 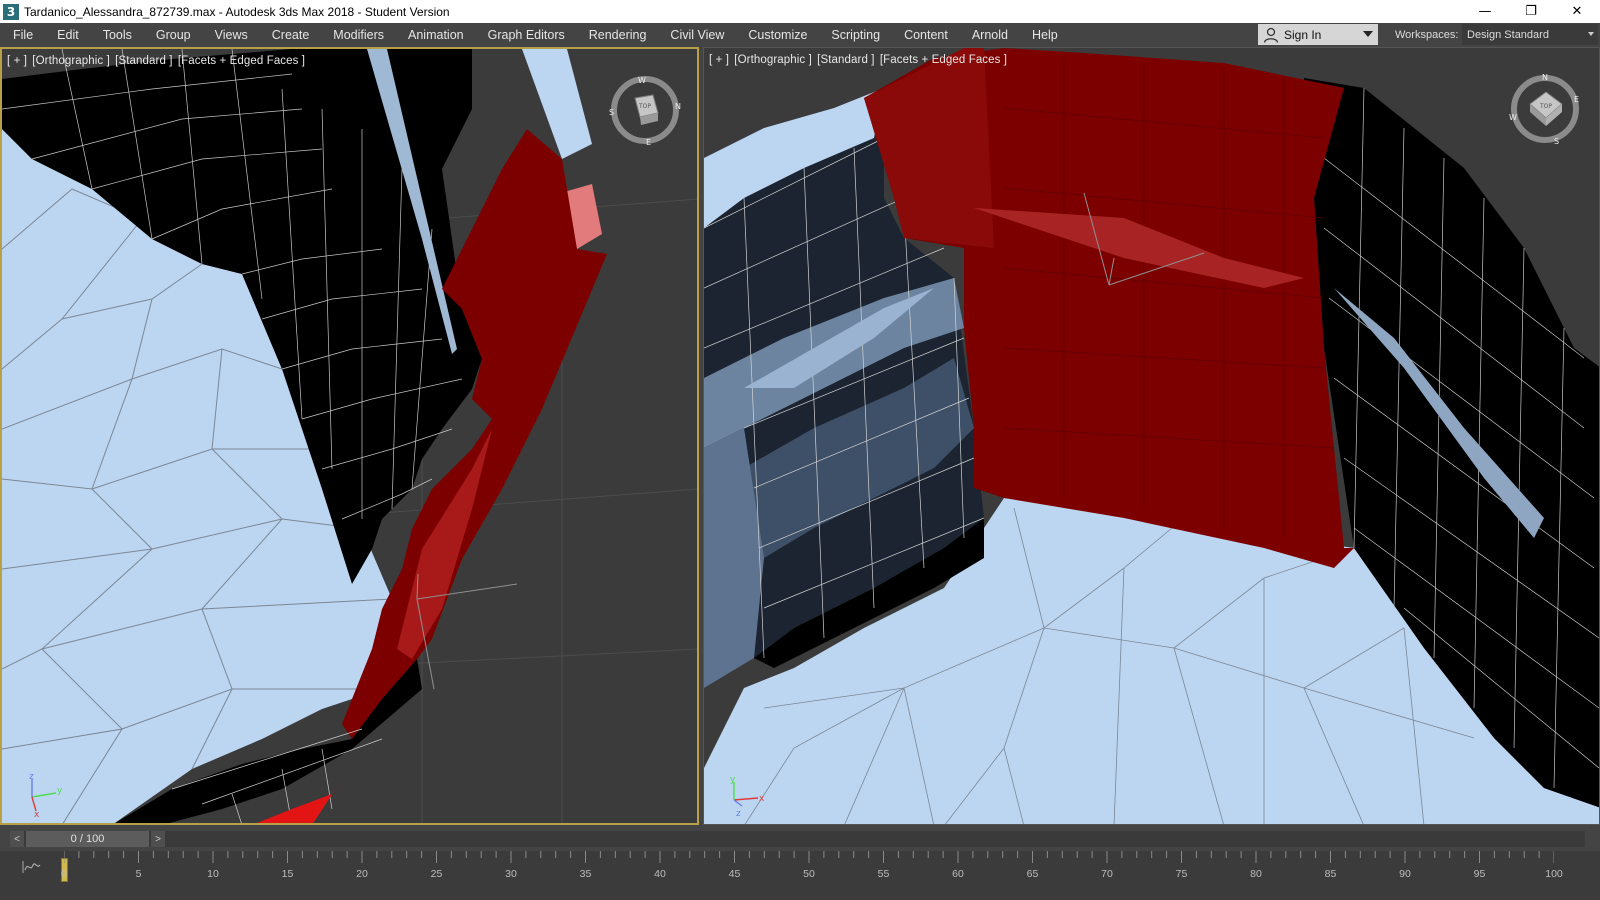 I want to click on sign-in-dropdown: Sign In, so click(x=1318, y=34).